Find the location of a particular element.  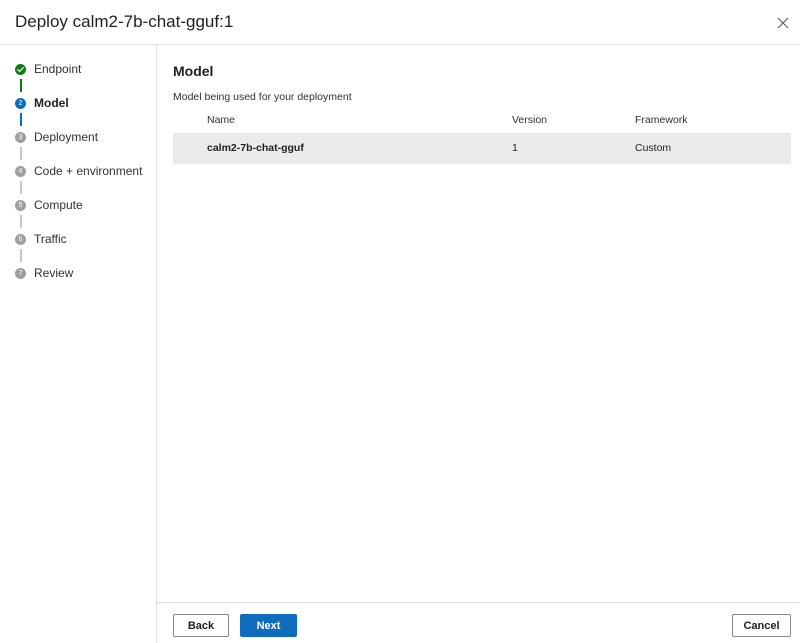

dialog-footer: Back Next Cancel is located at coordinates (478, 622).